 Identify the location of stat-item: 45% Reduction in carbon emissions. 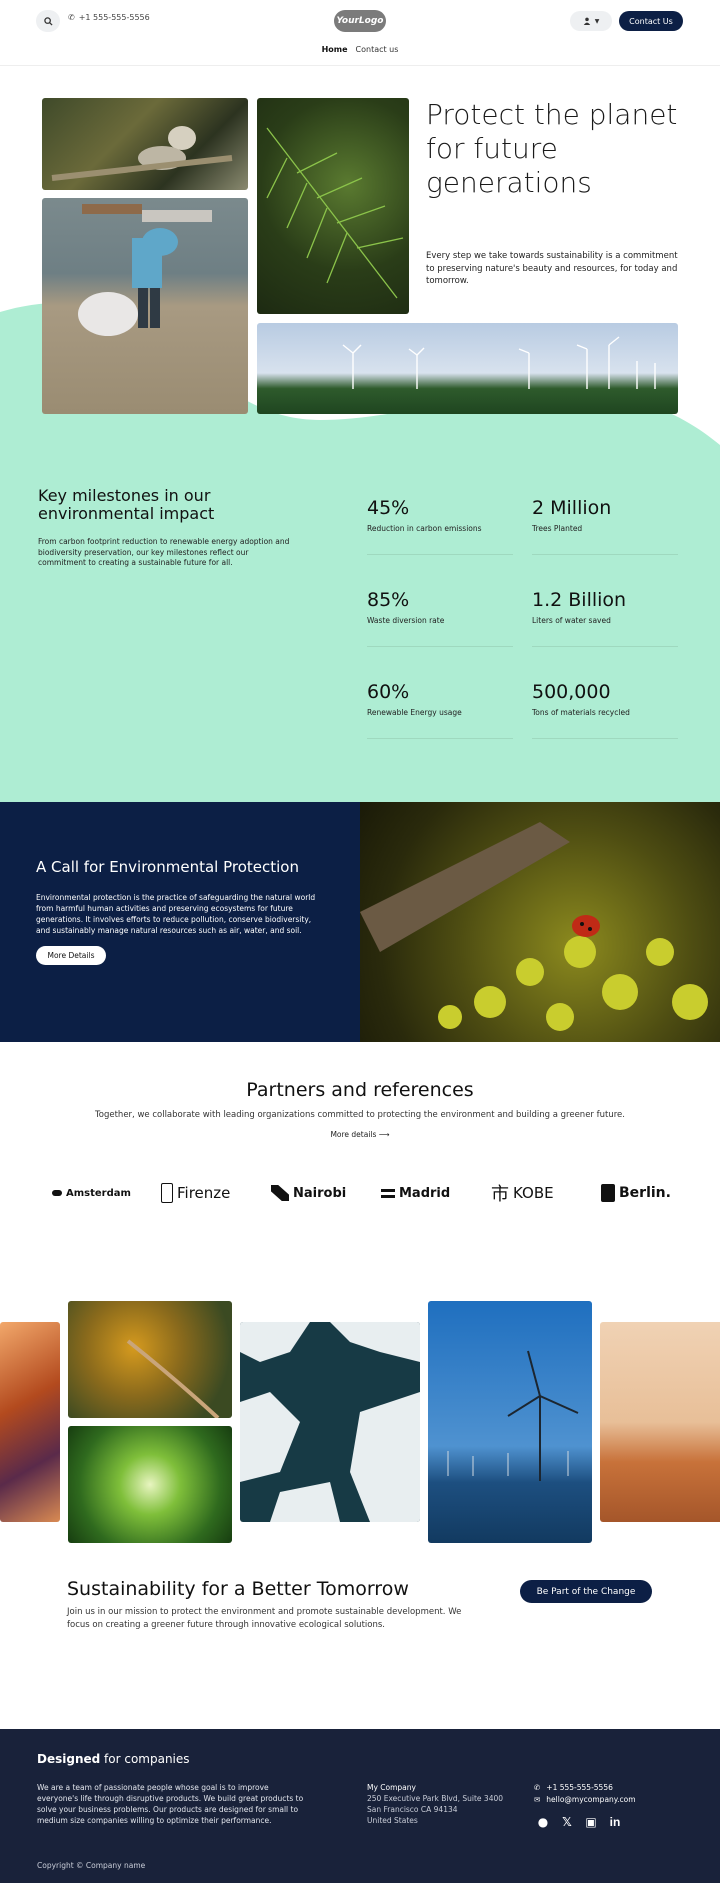
(440, 526).